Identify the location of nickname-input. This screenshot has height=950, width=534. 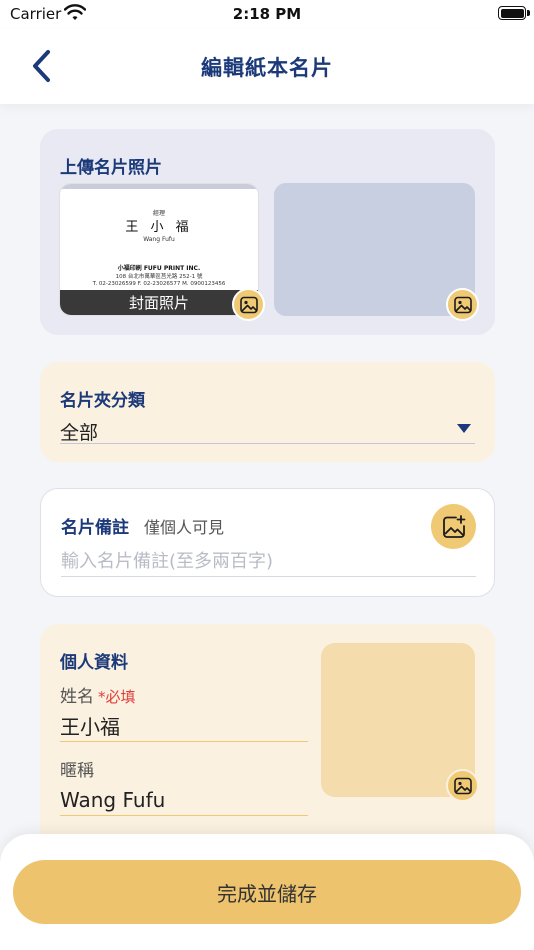
(184, 800).